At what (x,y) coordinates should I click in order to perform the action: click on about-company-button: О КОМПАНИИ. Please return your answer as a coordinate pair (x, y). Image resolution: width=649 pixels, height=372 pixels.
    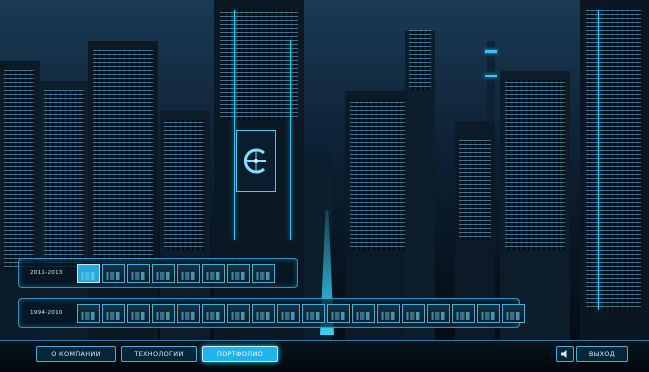
    Looking at the image, I should click on (76, 354).